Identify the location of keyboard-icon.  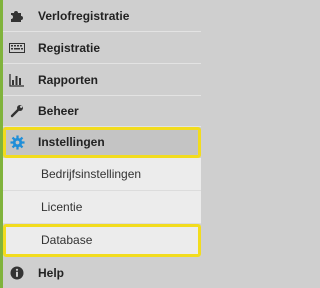
(17, 48).